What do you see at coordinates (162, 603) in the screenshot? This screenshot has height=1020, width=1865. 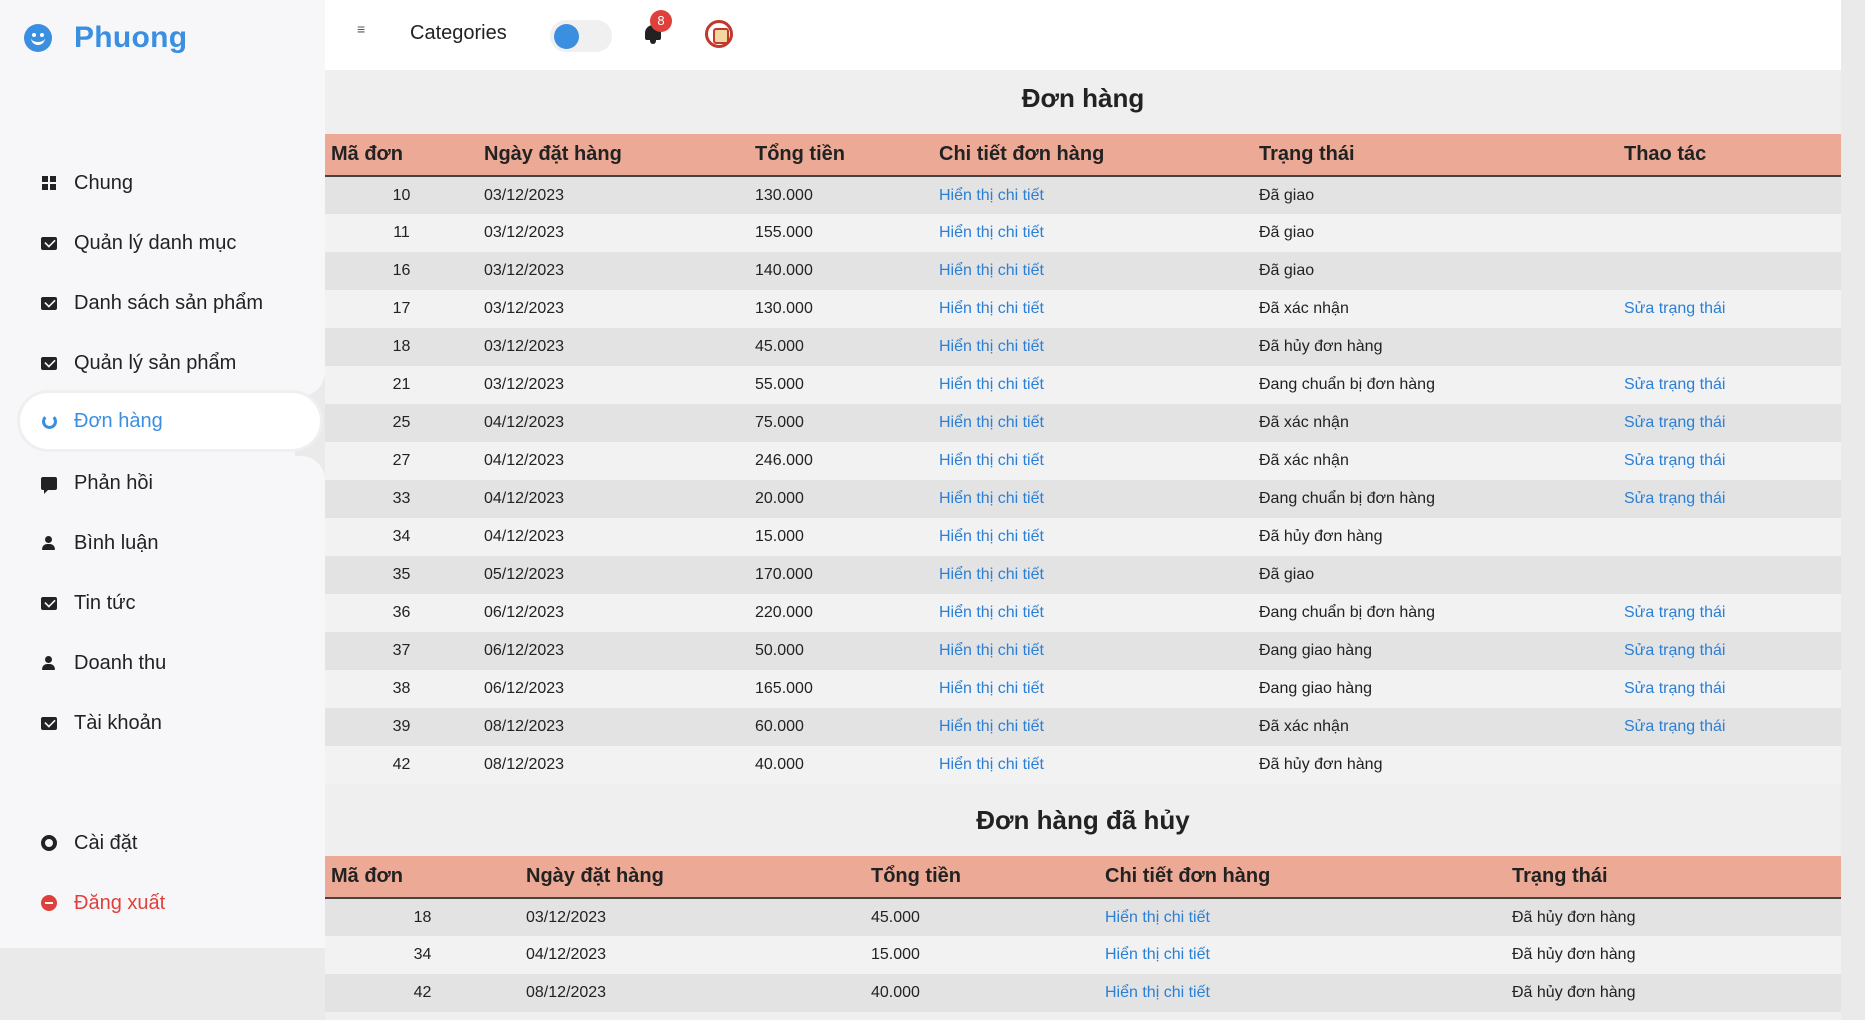 I see `sidebar-item-7: Tin tức` at bounding box center [162, 603].